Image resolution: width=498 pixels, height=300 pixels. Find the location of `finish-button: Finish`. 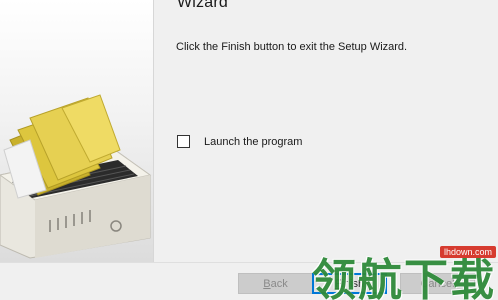

finish-button: Finish is located at coordinates (349, 283).